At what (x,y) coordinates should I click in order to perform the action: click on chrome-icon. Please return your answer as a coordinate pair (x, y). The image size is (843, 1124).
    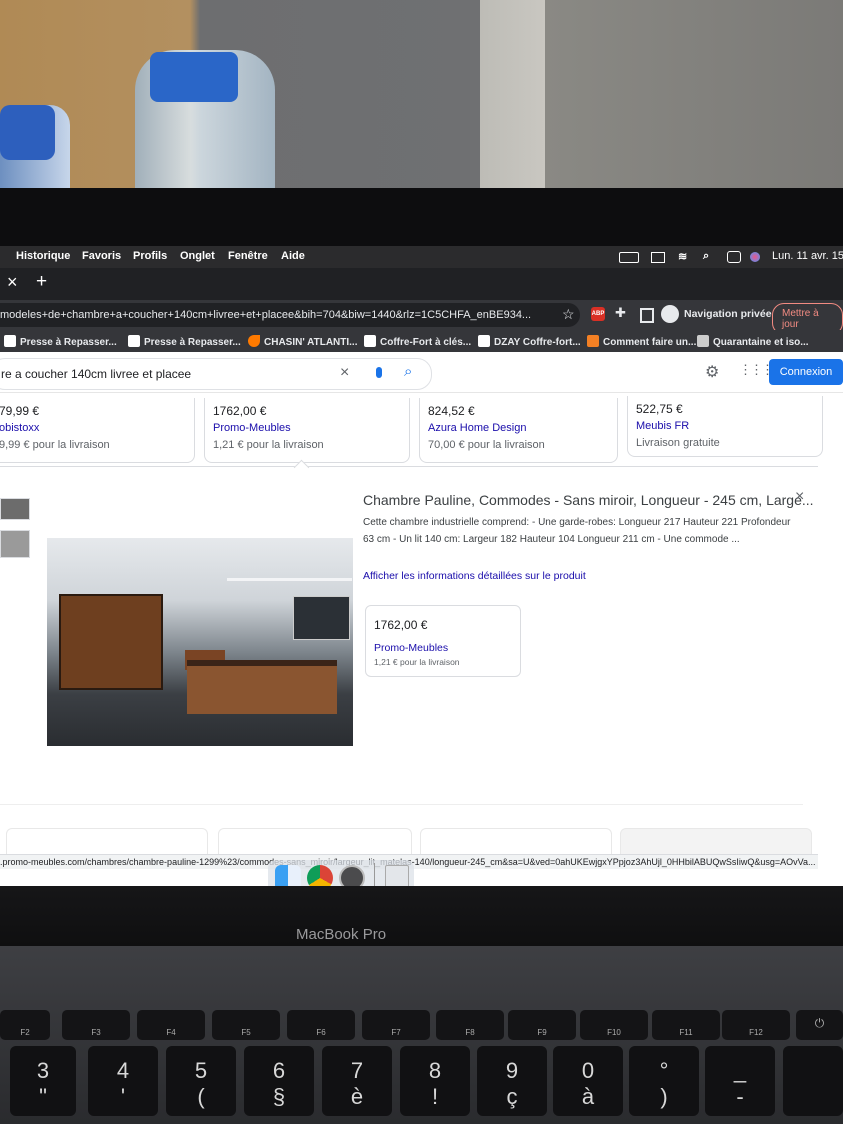
    Looking at the image, I should click on (320, 875).